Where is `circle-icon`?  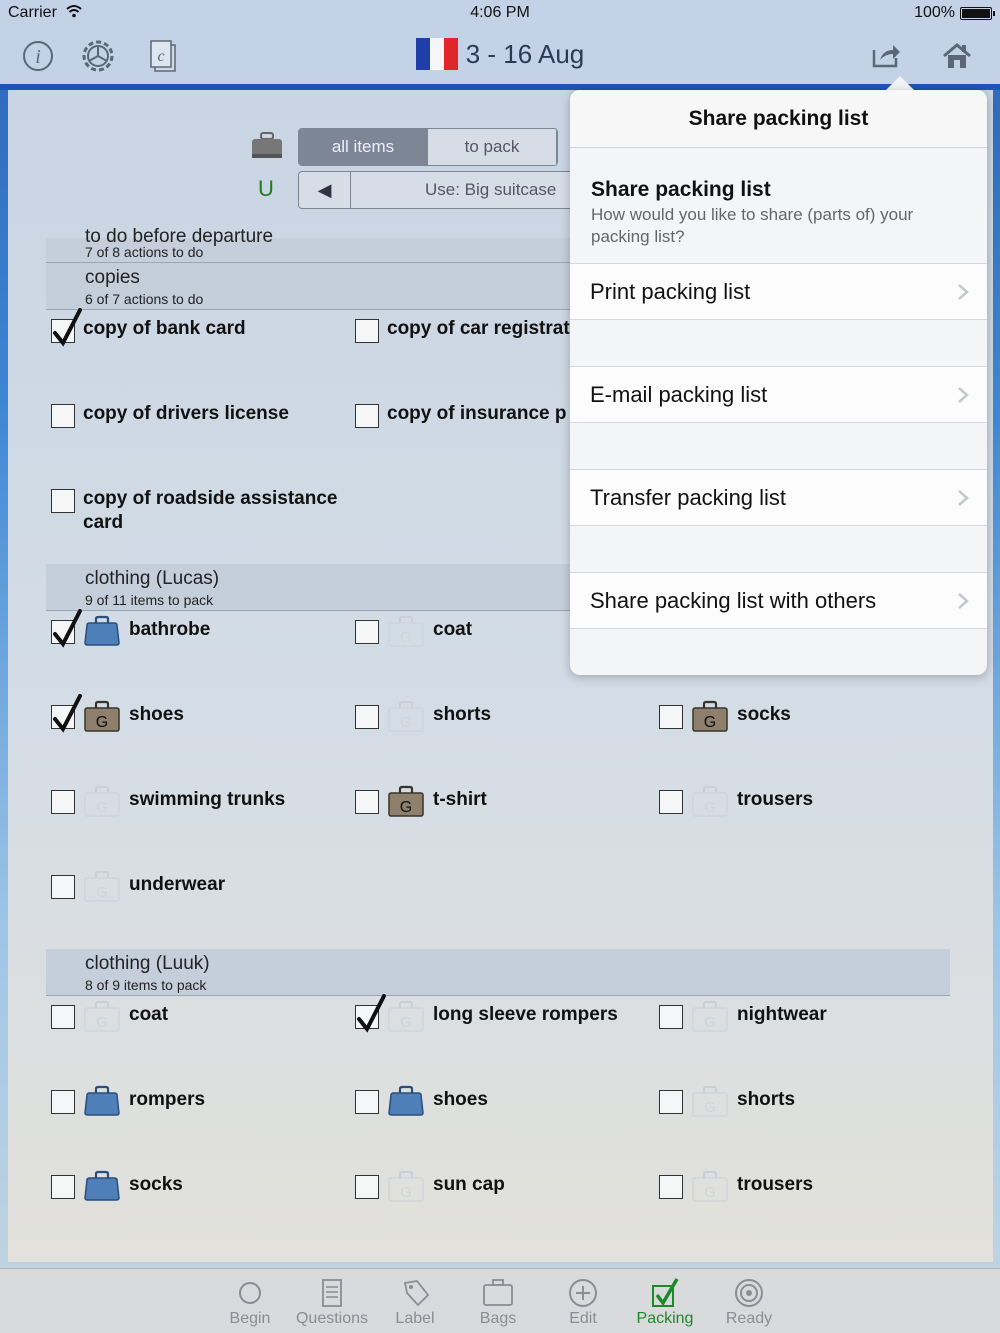 circle-icon is located at coordinates (250, 1293).